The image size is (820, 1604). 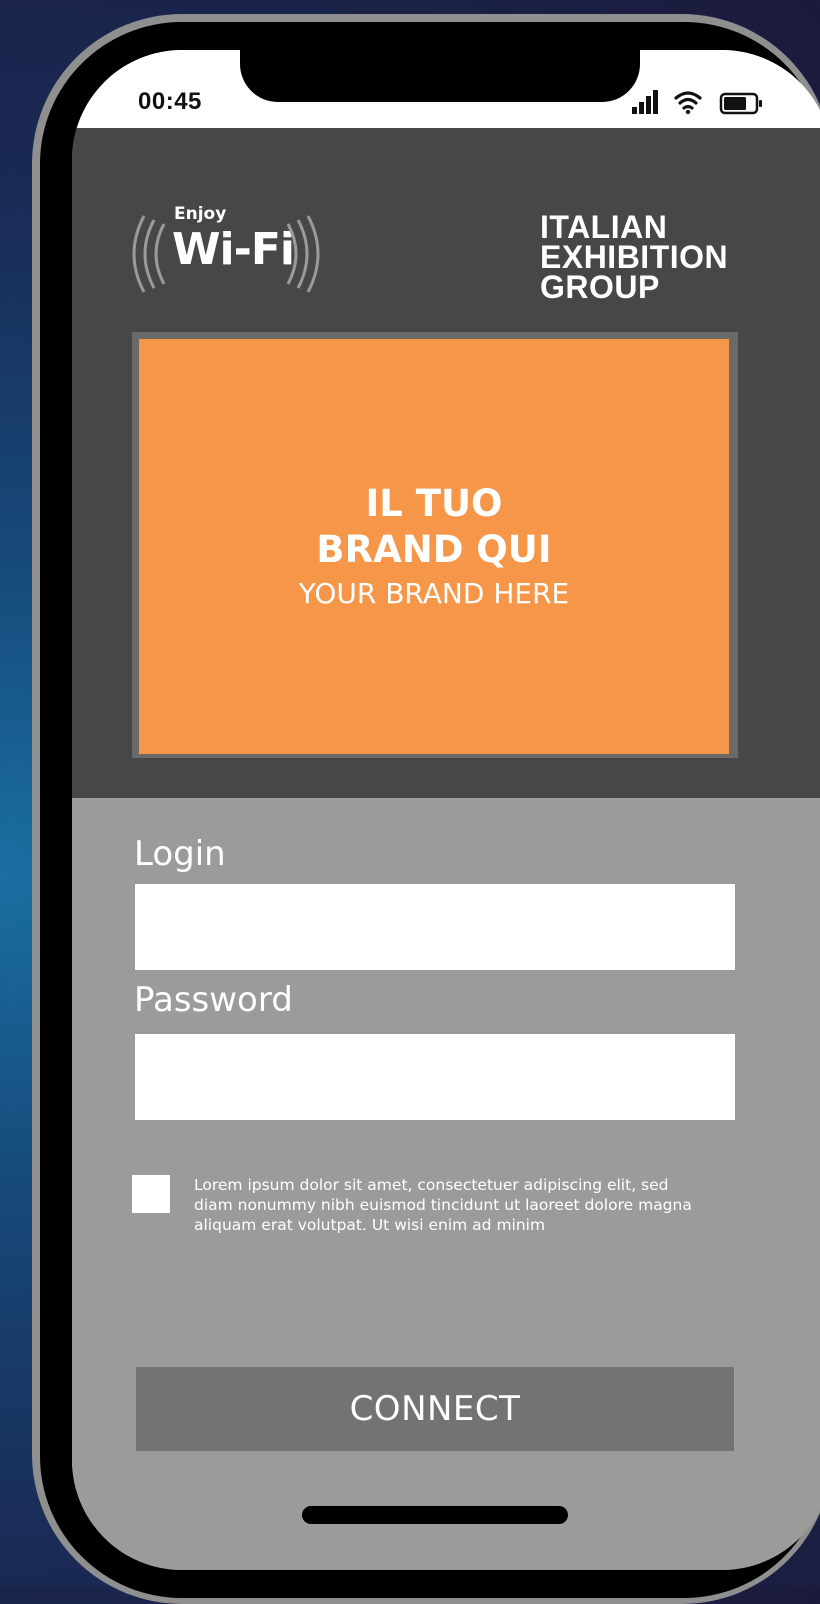 I want to click on status-icons, so click(x=697, y=102).